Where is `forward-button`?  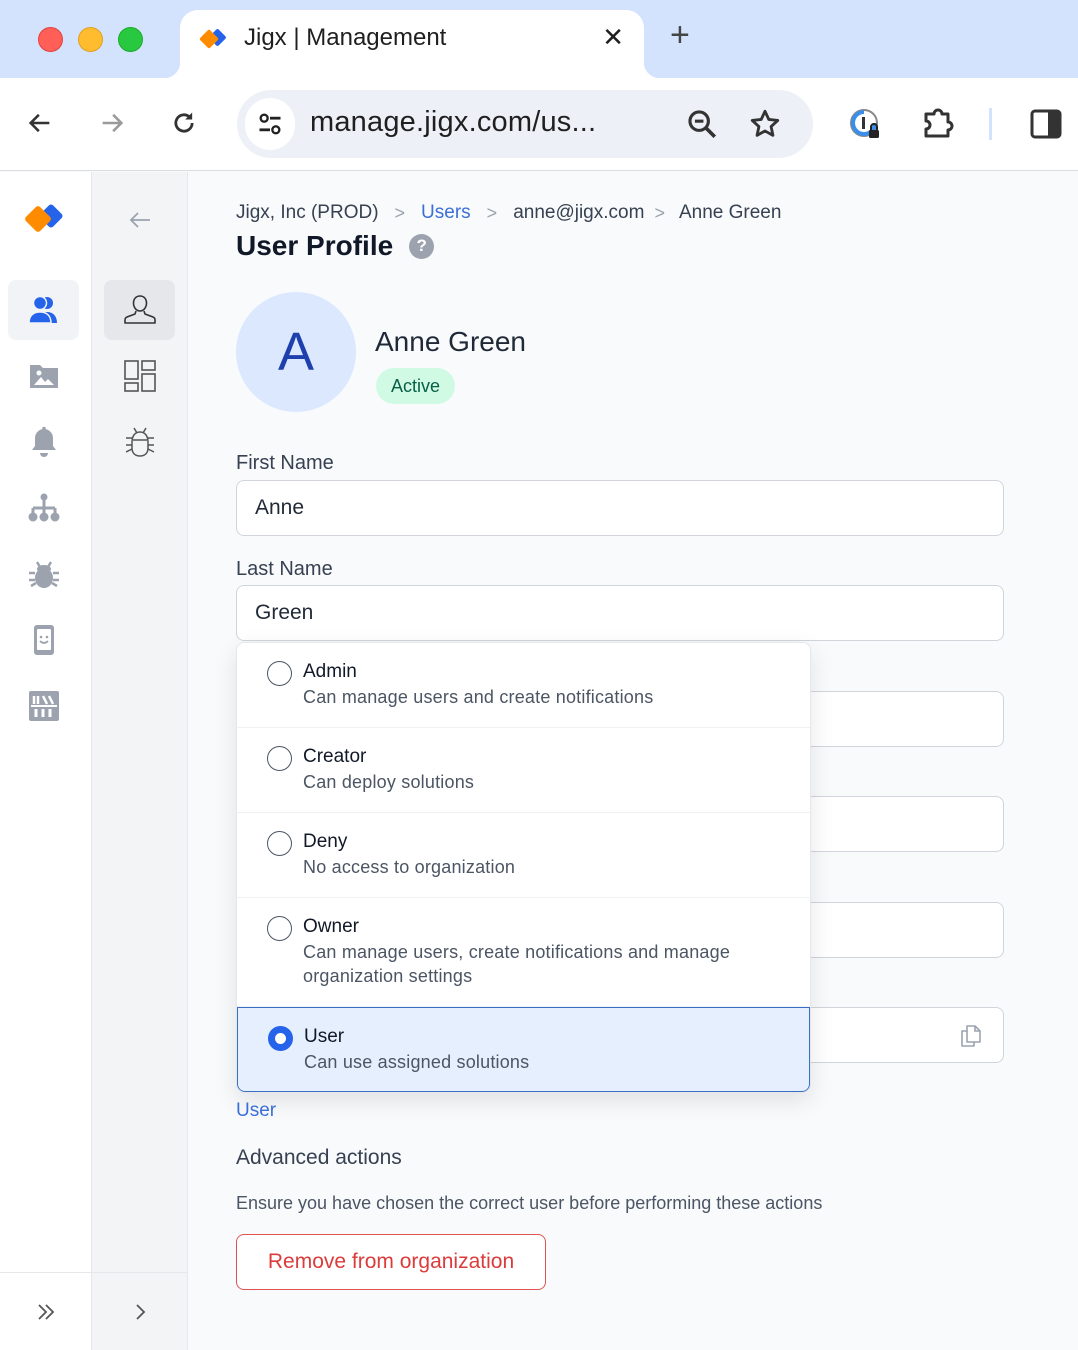 forward-button is located at coordinates (112, 123).